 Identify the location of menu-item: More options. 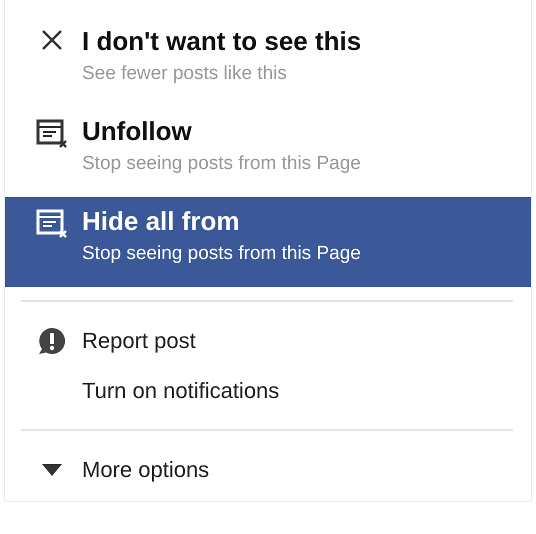
(268, 470).